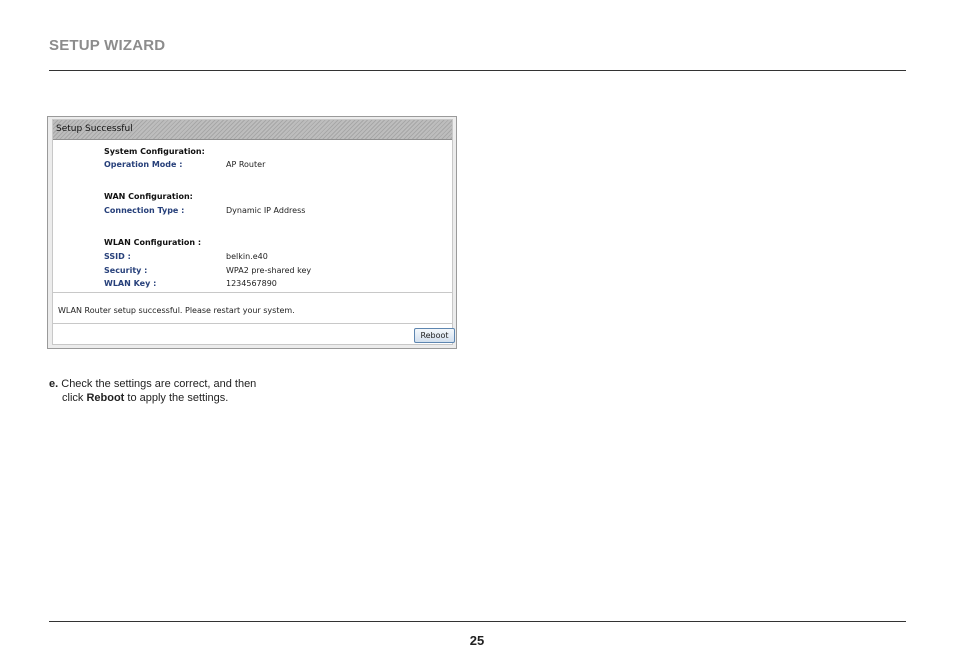  Describe the element at coordinates (73, 398) in the screenshot. I see `instruction-line-2-prefix: click` at that location.